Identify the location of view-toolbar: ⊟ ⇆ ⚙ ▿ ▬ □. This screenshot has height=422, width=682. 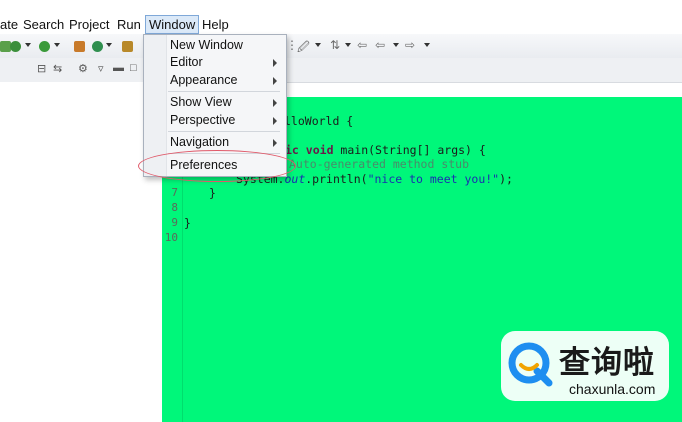
(341, 70).